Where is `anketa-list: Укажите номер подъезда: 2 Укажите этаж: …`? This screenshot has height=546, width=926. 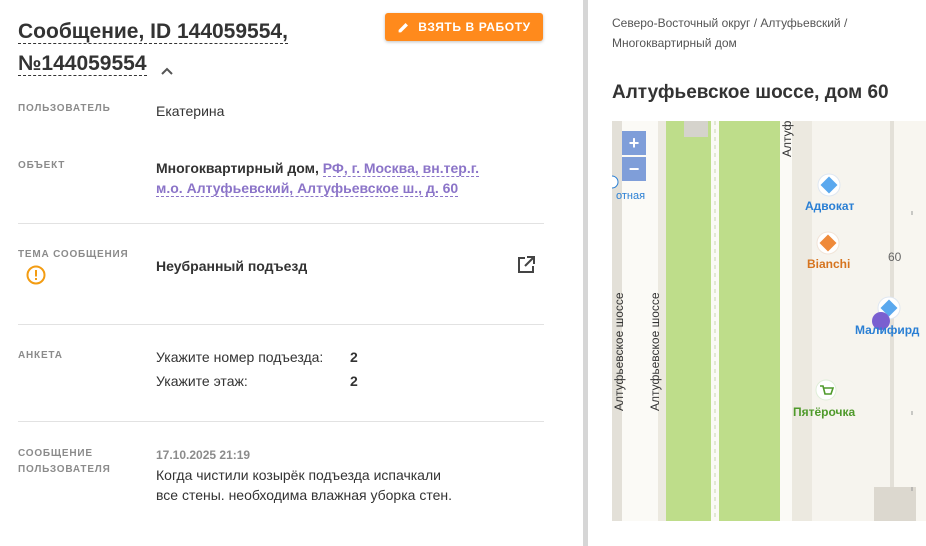 anketa-list: Укажите номер подъезда: 2 Укажите этаж: … is located at coordinates (257, 369).